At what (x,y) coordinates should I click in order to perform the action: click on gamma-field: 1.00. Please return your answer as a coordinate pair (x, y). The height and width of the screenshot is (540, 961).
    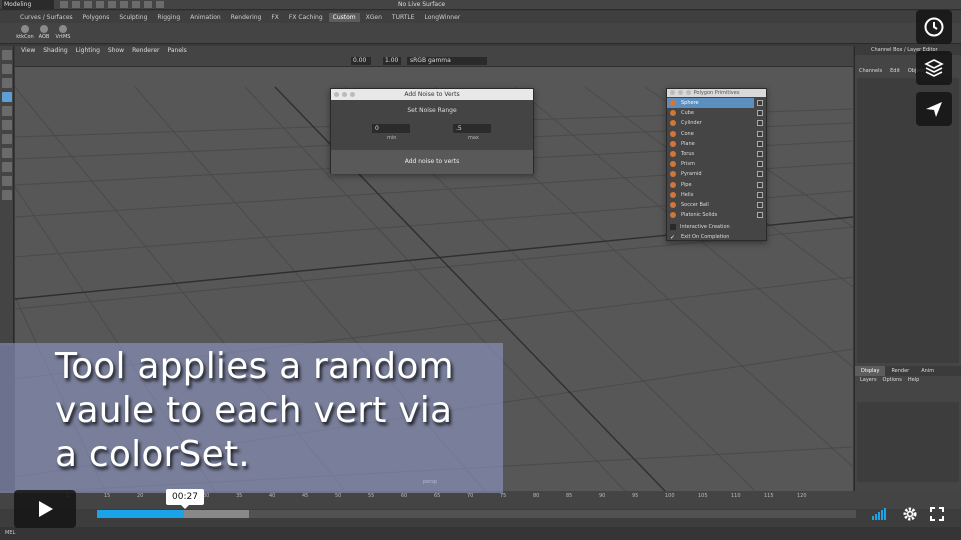
    Looking at the image, I should click on (392, 61).